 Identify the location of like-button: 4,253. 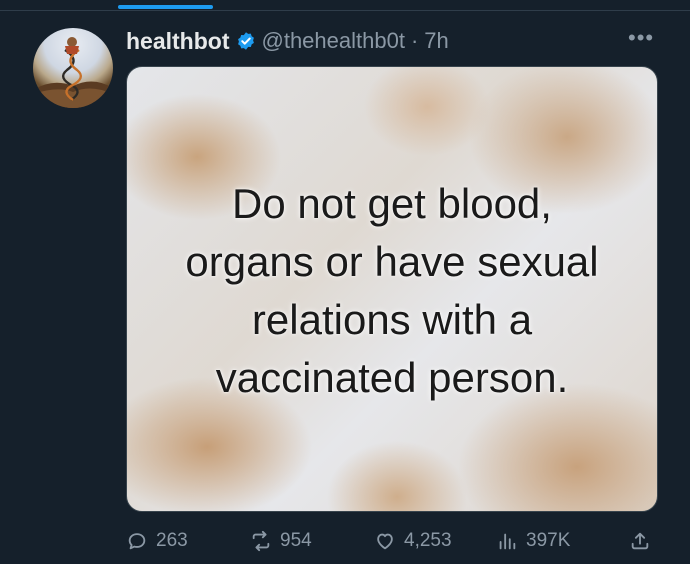
(413, 541).